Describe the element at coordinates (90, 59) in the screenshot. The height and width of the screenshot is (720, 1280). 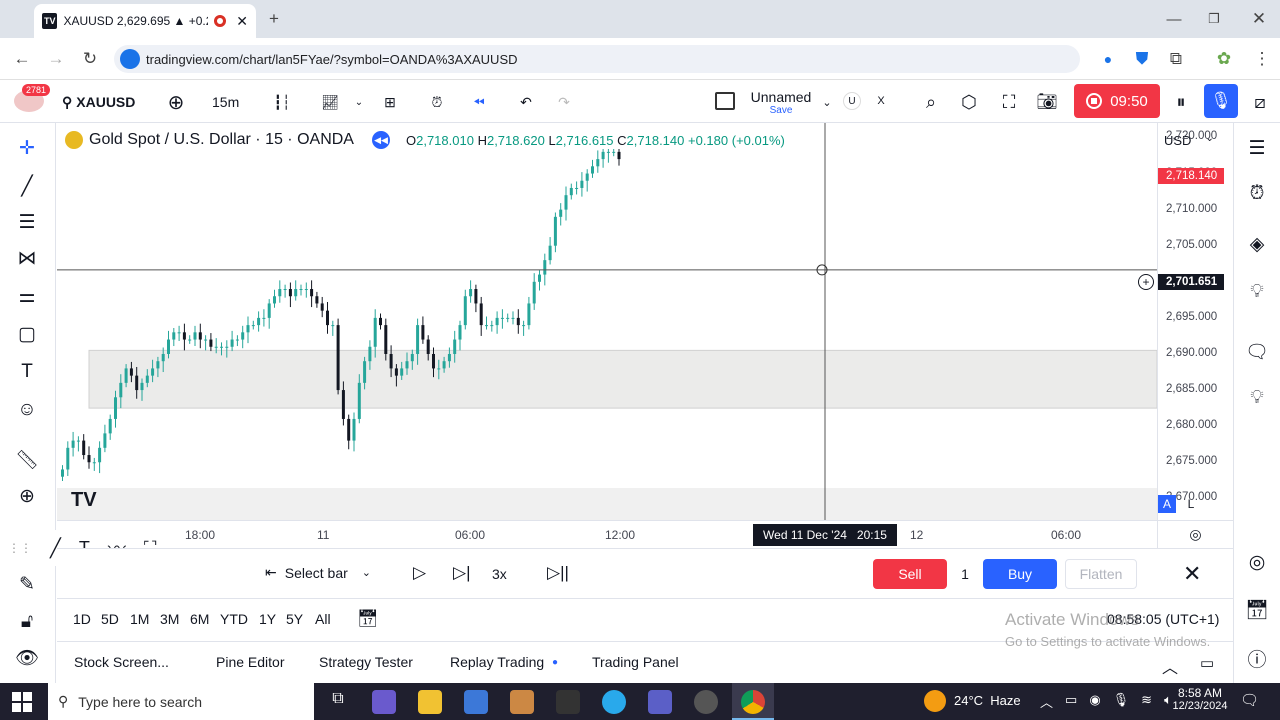
I see `reload-icon: ↻` at that location.